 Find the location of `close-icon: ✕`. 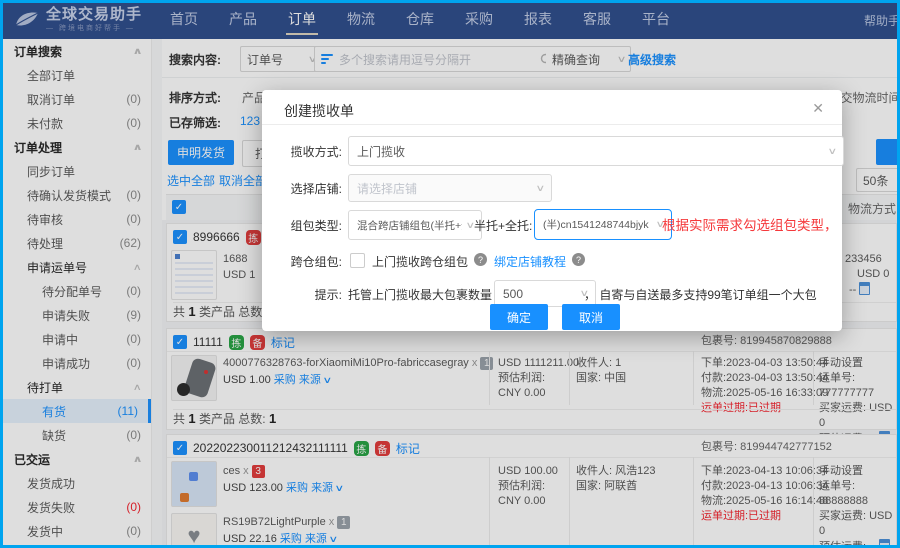

close-icon: ✕ is located at coordinates (818, 108).